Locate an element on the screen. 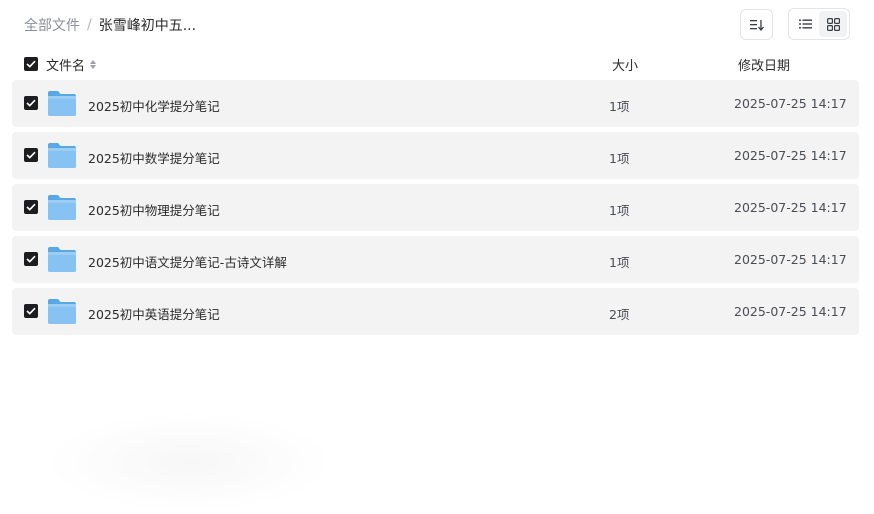  select-all-checkbox is located at coordinates (31, 64).